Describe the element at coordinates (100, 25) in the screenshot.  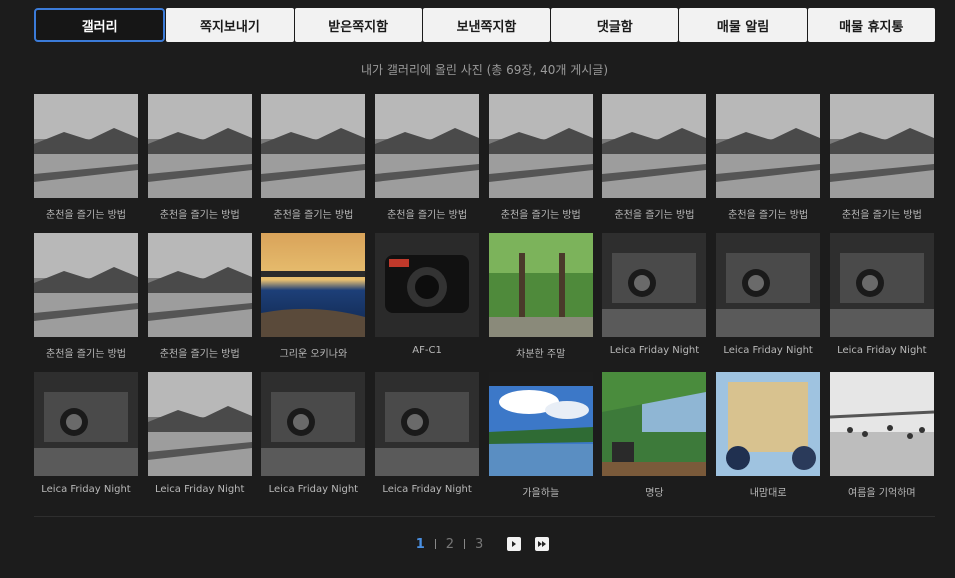
I see `tab-gallery: 갤러리` at that location.